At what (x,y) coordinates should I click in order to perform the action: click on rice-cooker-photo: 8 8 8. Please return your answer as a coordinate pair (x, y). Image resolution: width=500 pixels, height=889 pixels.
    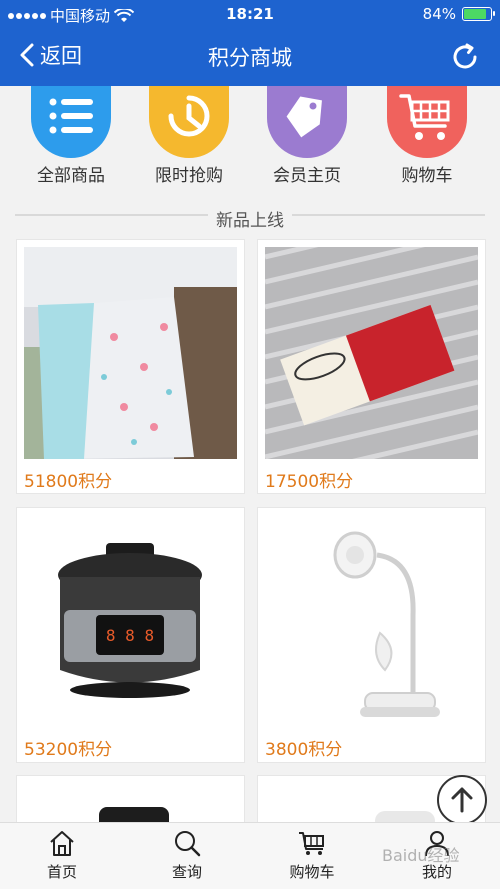
    Looking at the image, I should click on (130, 621).